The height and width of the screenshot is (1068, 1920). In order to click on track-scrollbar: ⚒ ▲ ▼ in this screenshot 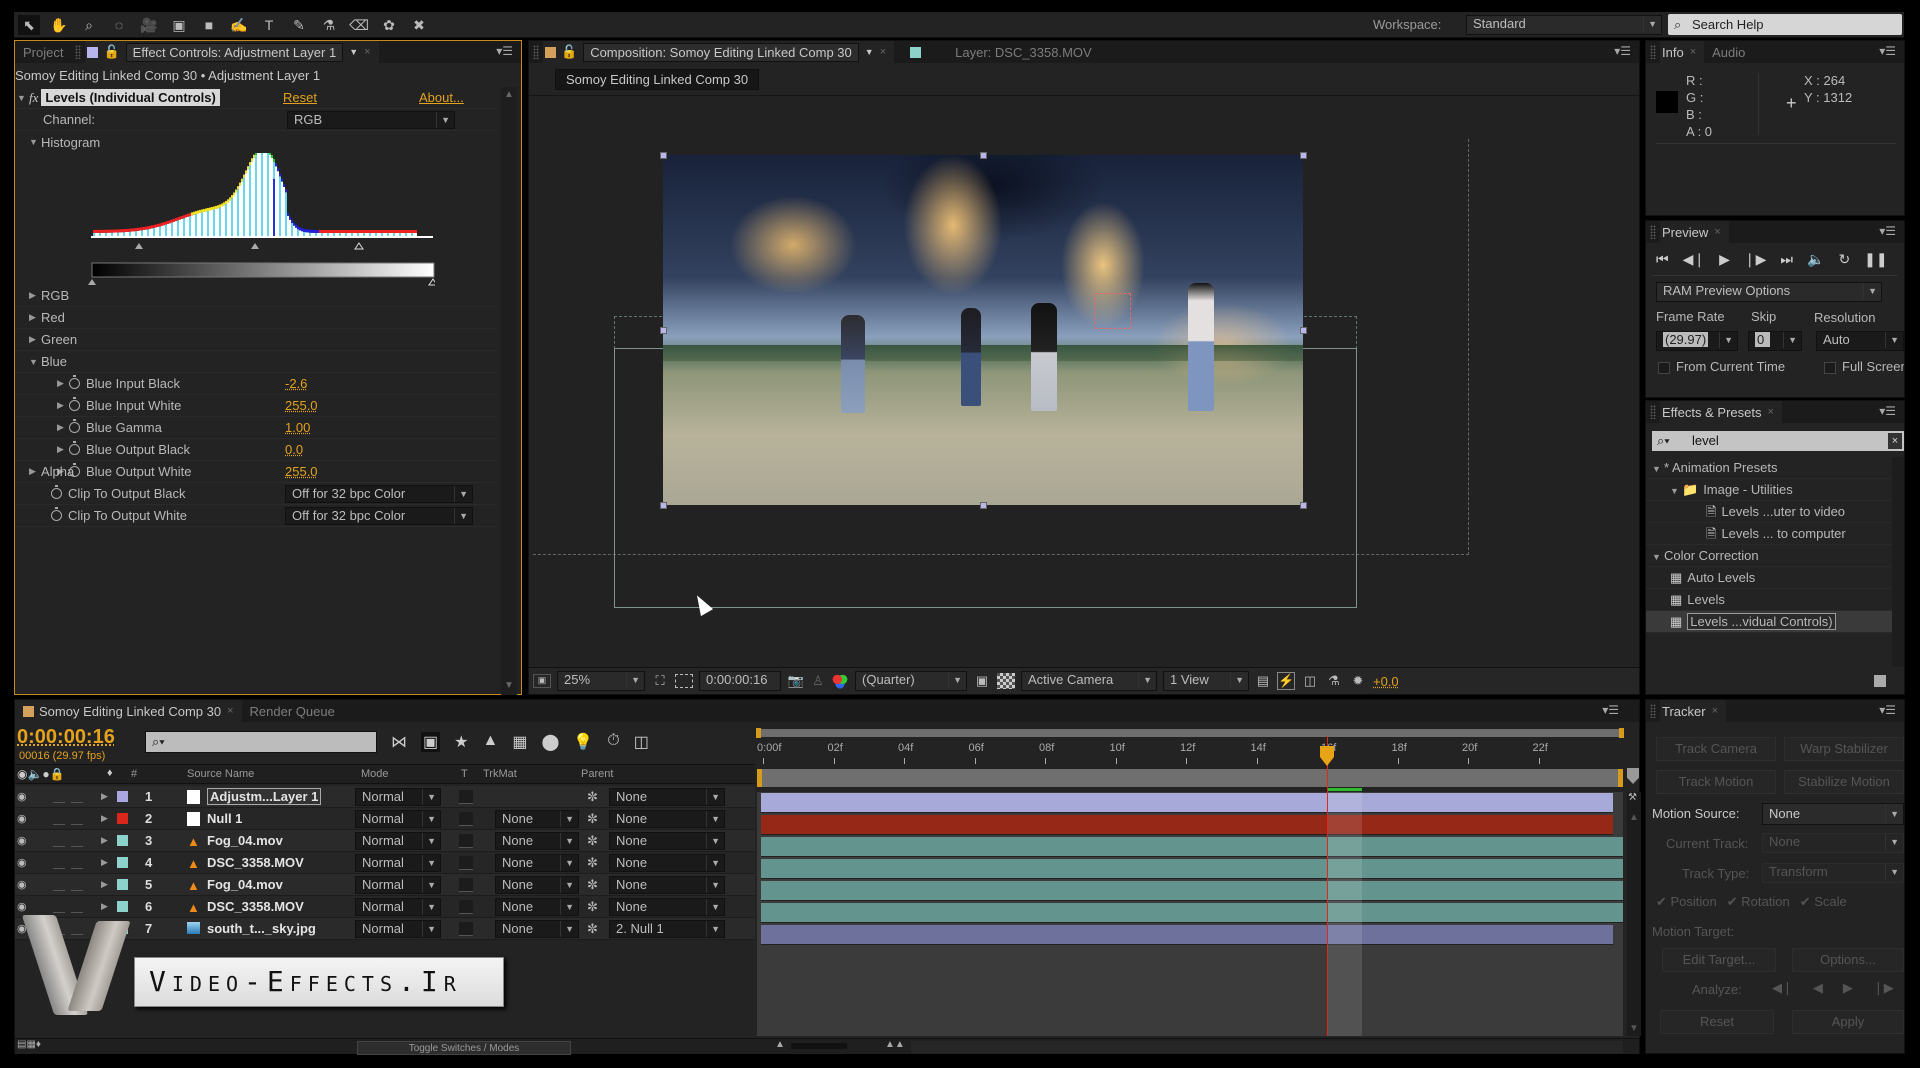, I will do `click(1634, 914)`.